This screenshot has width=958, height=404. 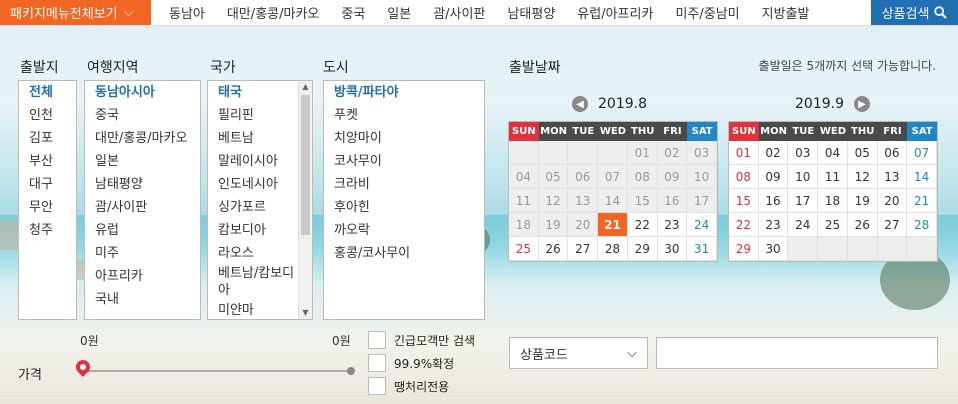 What do you see at coordinates (353, 12) in the screenshot?
I see `nav-item: 중국` at bounding box center [353, 12].